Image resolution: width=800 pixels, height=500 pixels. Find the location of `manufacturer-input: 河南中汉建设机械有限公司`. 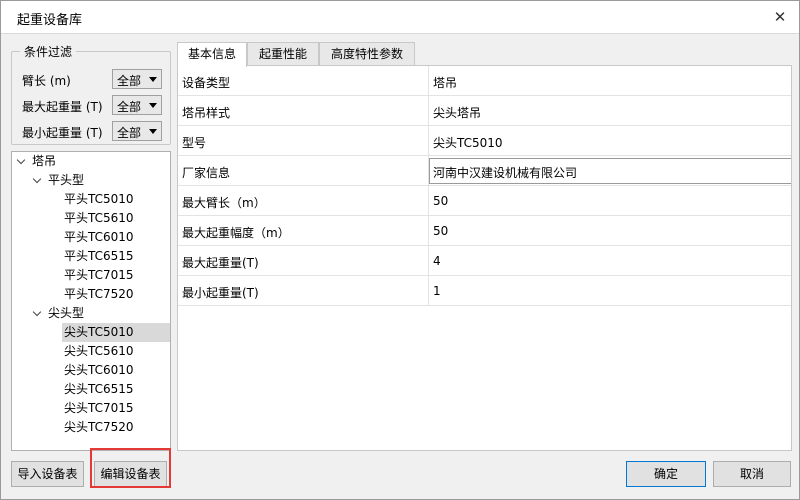

manufacturer-input: 河南中汉建设机械有限公司 is located at coordinates (610, 171).